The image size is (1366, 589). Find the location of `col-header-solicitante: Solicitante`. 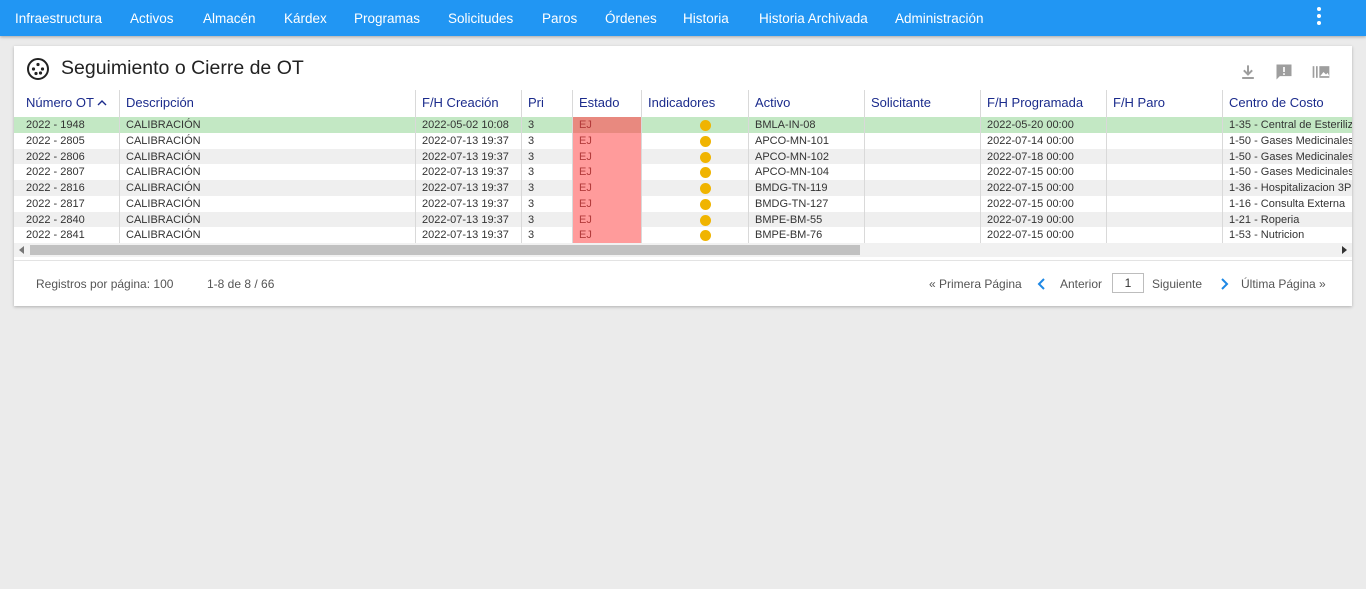

col-header-solicitante: Solicitante is located at coordinates (922, 103).